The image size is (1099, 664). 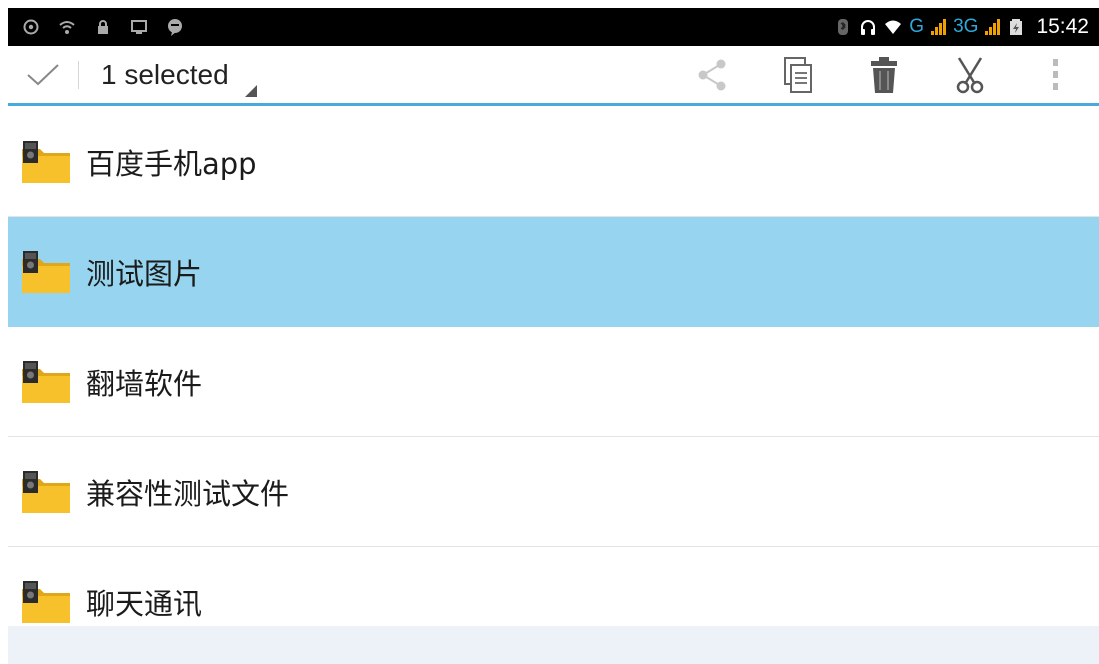 I want to click on folder-name: 兼容性测试文件, so click(x=188, y=493).